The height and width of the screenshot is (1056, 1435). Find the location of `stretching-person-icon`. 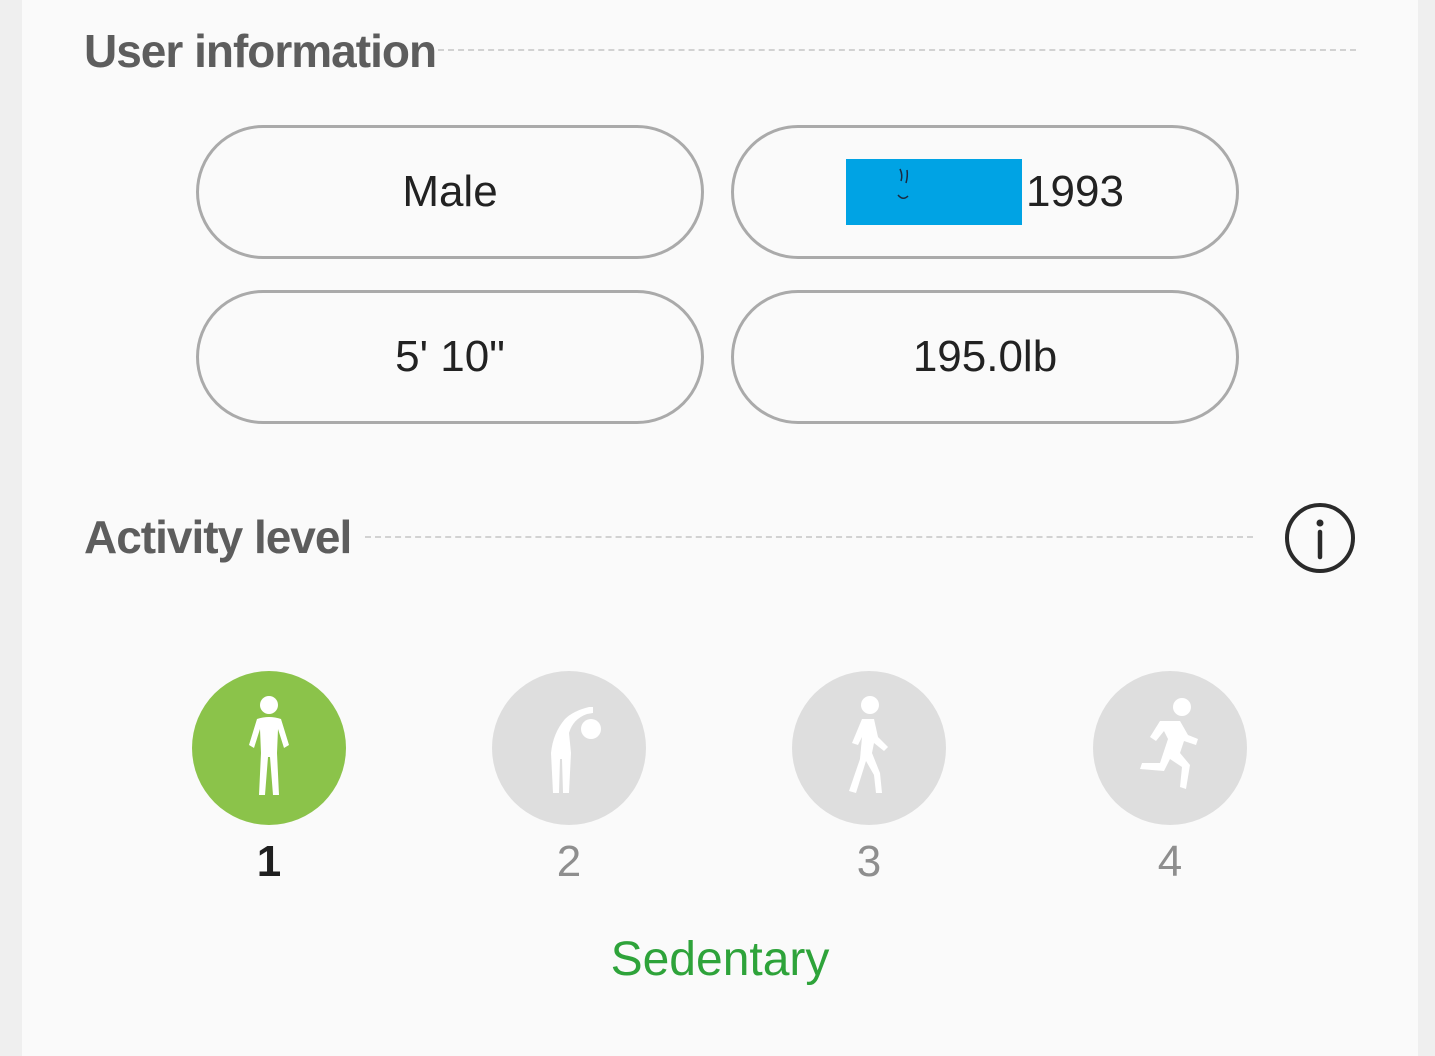

stretching-person-icon is located at coordinates (576, 750).